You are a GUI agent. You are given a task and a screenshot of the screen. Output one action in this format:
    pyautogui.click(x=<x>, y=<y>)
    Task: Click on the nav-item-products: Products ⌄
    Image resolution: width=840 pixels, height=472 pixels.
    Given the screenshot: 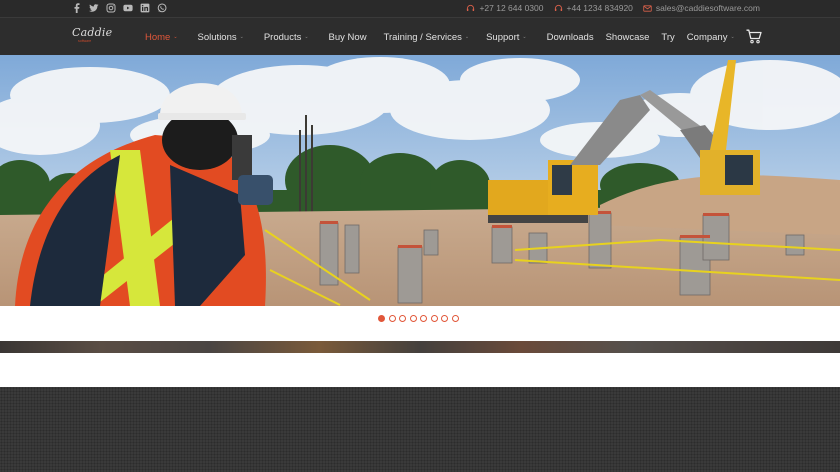 What is the action you would take?
    pyautogui.click(x=286, y=37)
    